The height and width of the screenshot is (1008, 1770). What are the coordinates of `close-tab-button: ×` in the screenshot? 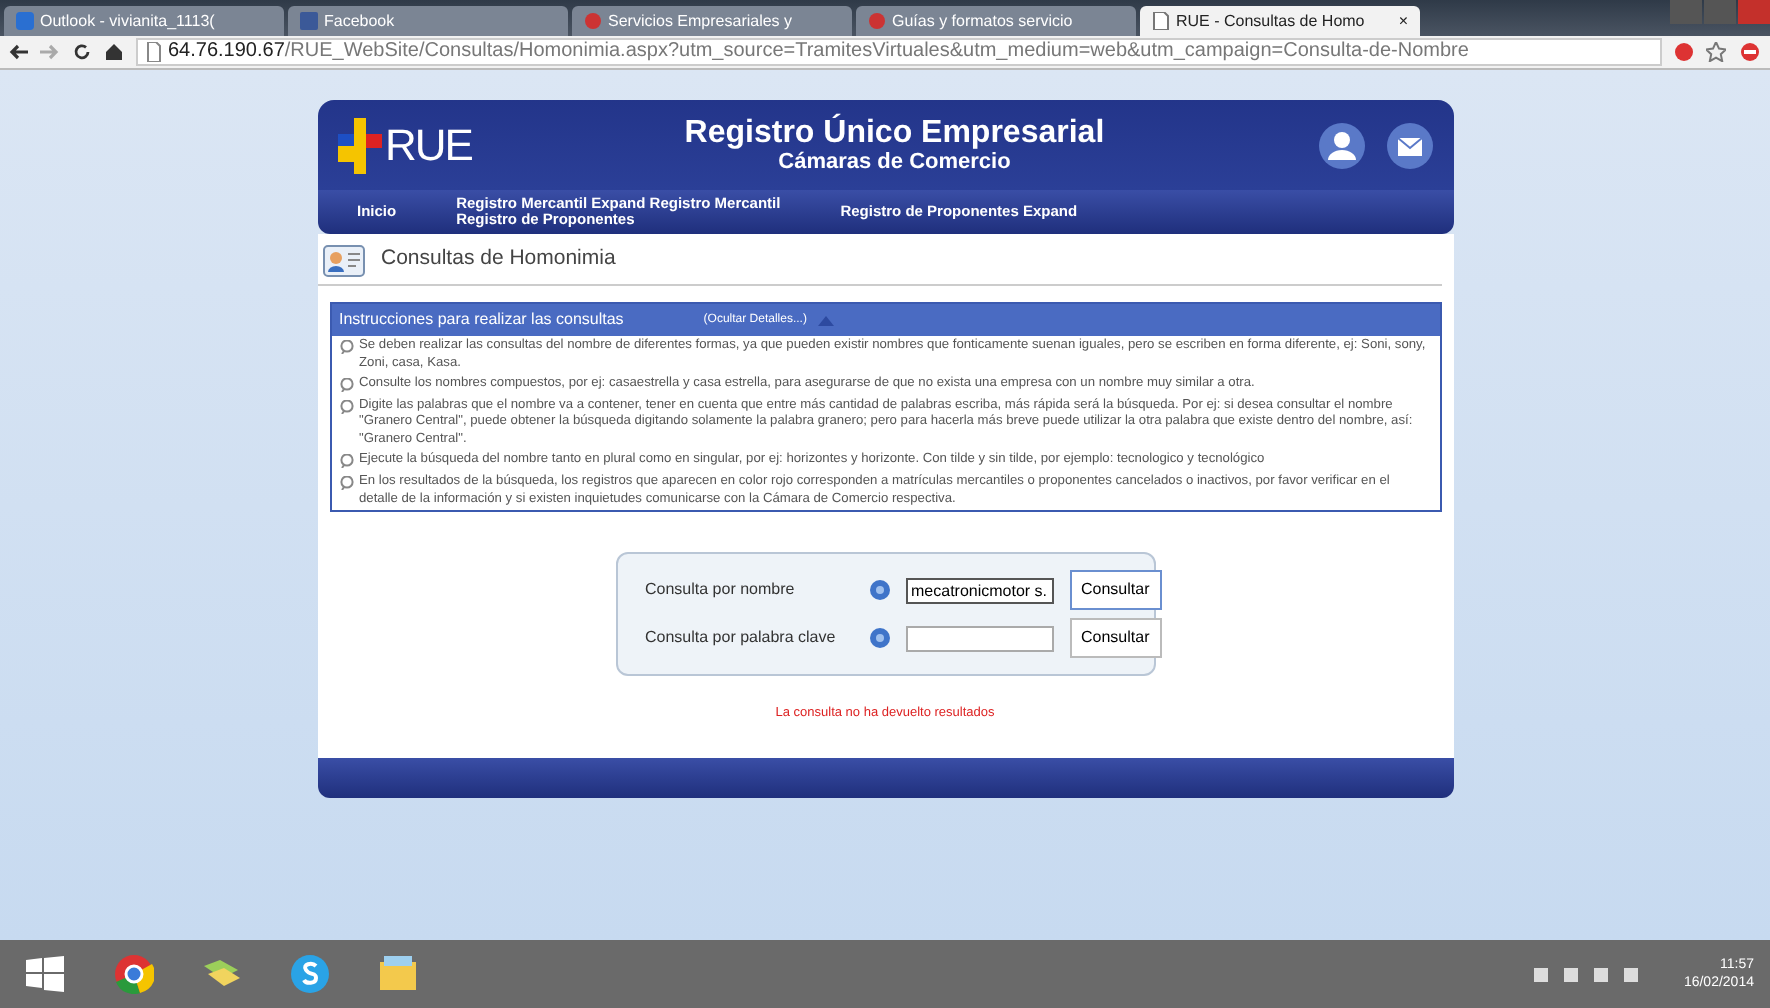 It's located at (1403, 21).